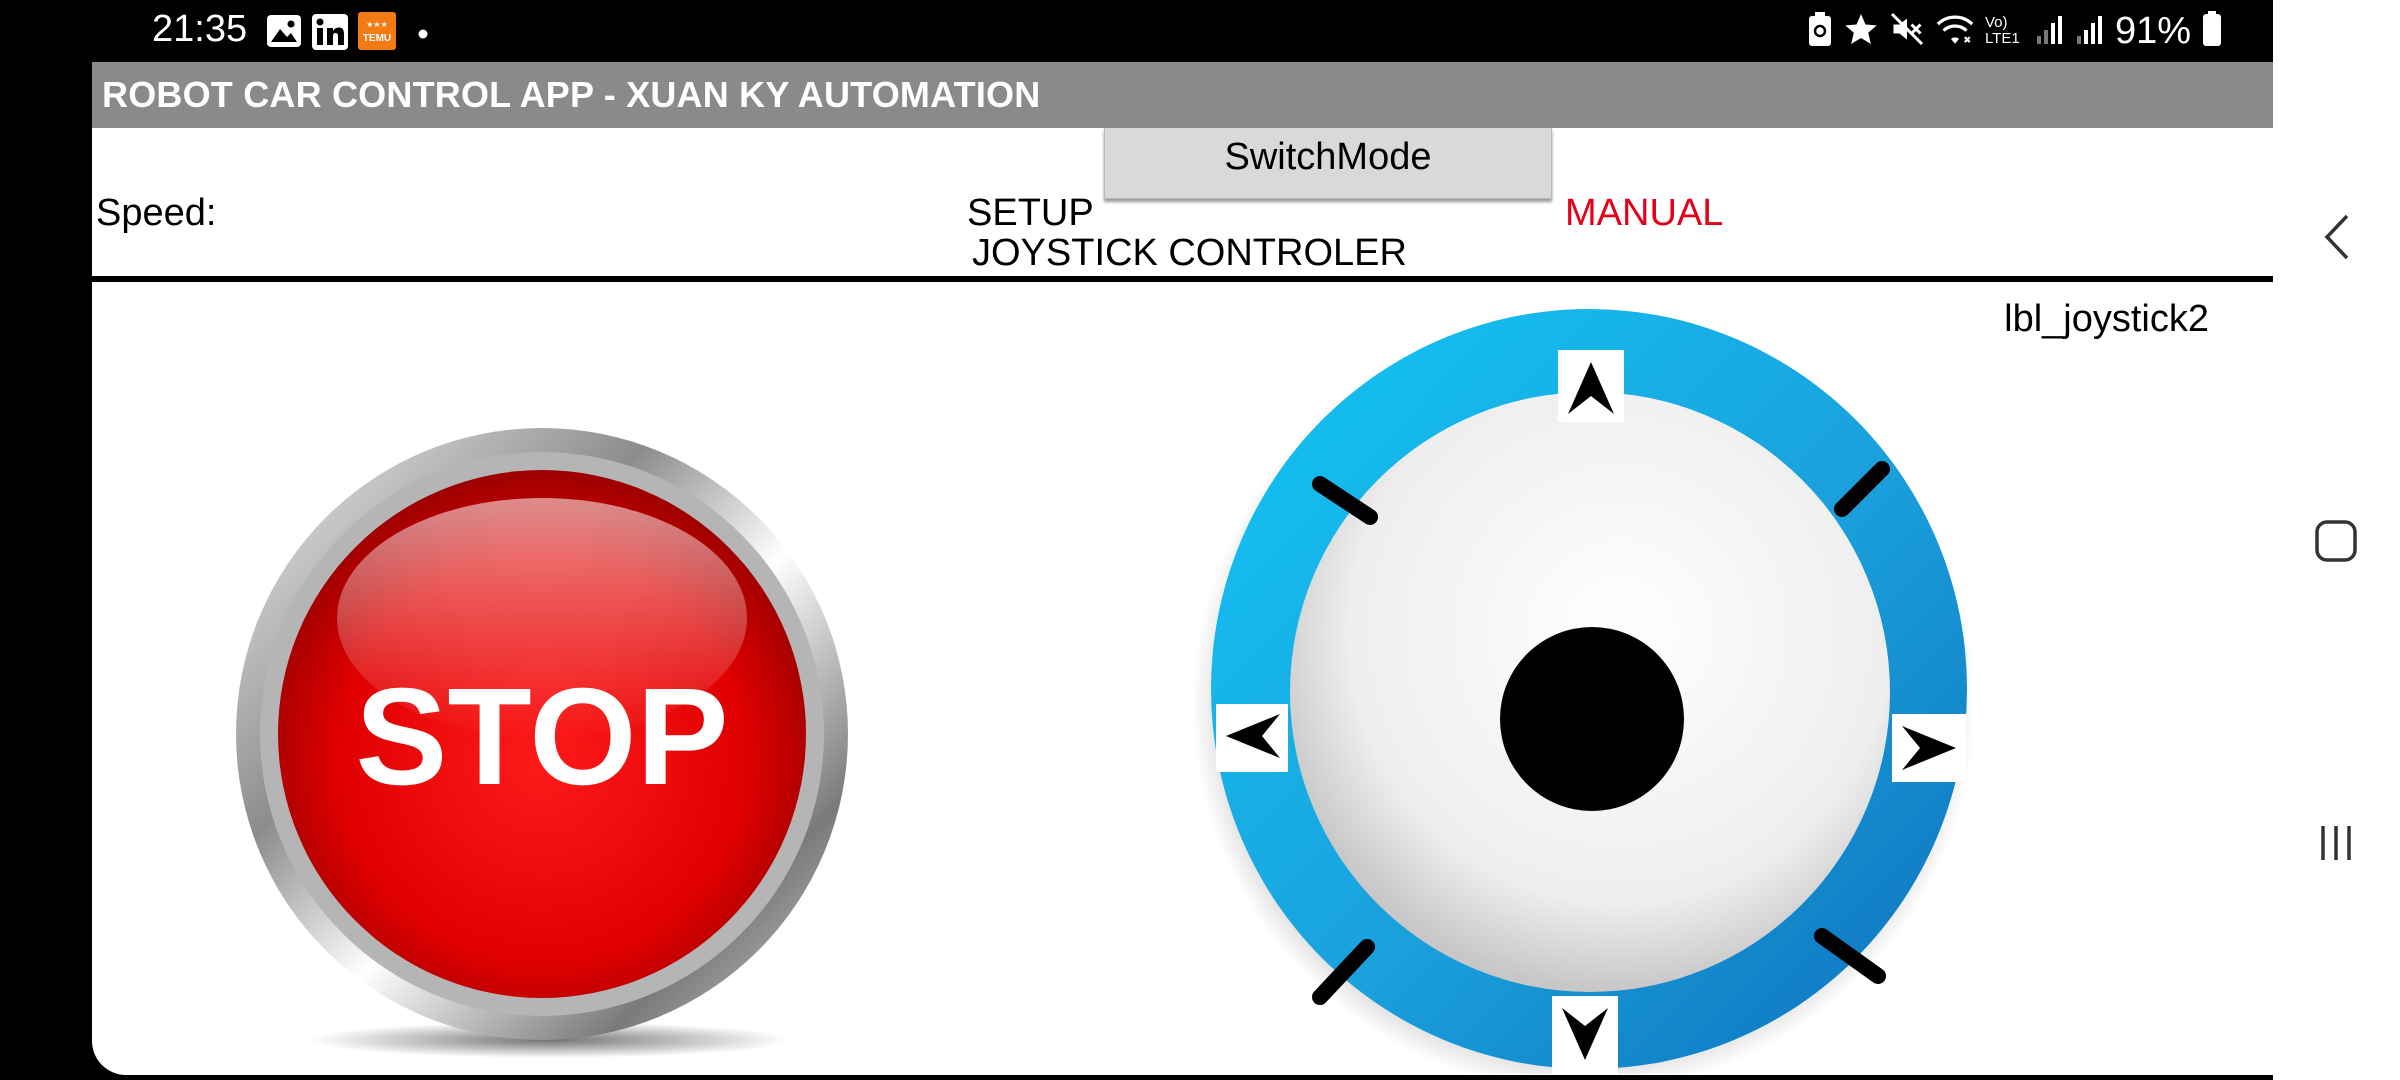 The image size is (2400, 1080). What do you see at coordinates (1136, 31) in the screenshot?
I see `status-bar: 21:35 ★★★ TEMU Vo) LTE1 91%` at bounding box center [1136, 31].